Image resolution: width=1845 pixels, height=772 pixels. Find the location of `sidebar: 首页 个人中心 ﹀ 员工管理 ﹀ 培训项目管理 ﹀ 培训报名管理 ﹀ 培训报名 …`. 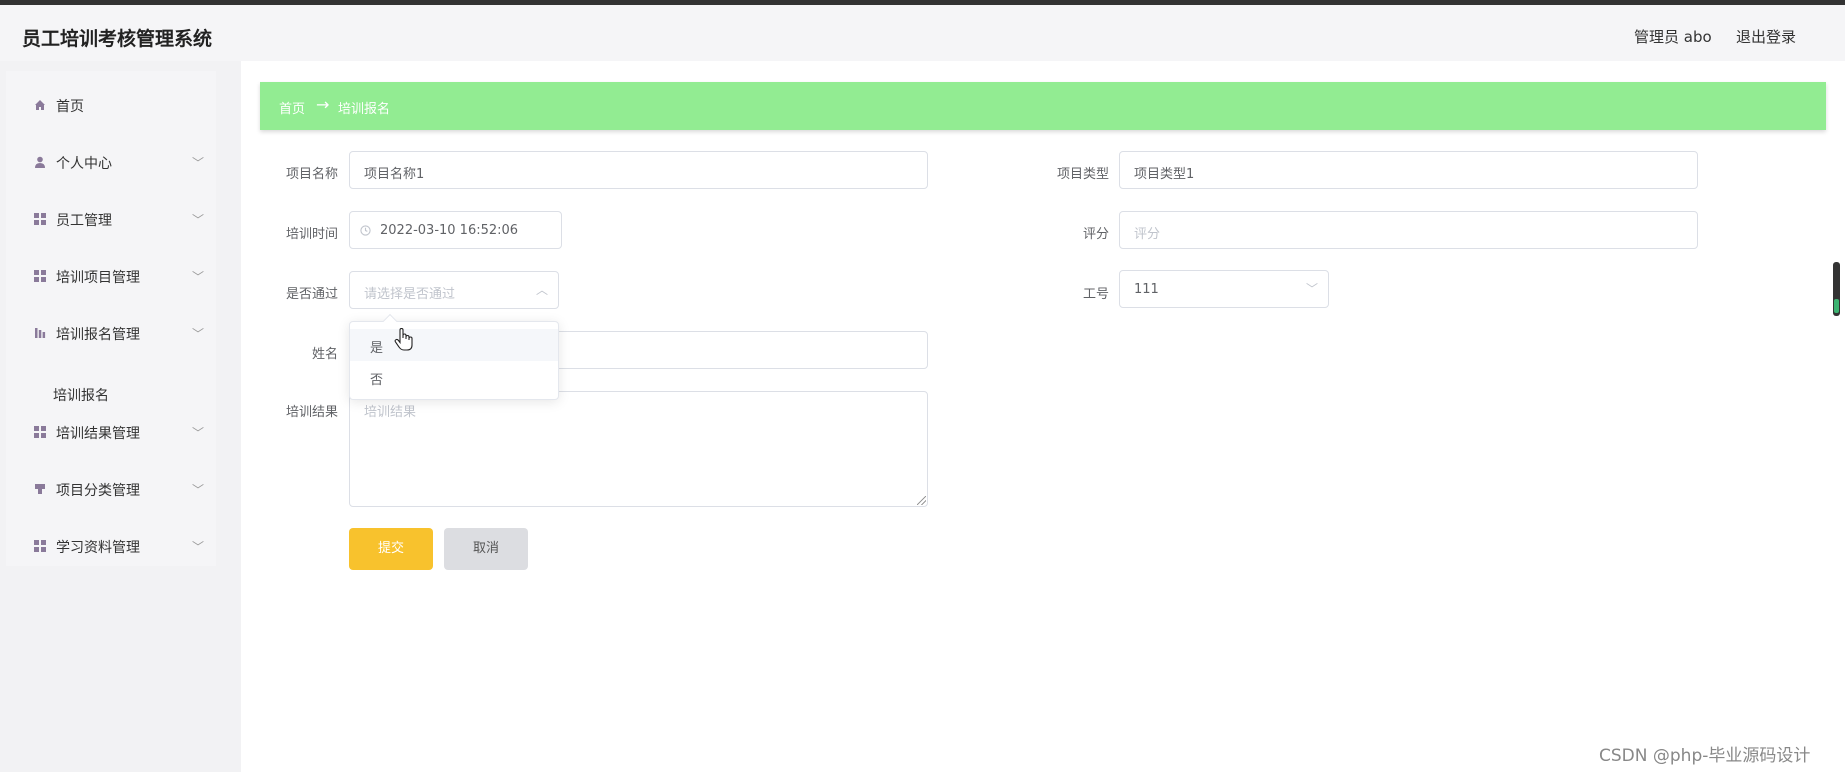

sidebar: 首页 个人中心 ﹀ 员工管理 ﹀ 培训项目管理 ﹀ 培训报名管理 ﹀ 培训报名 … is located at coordinates (120, 416).